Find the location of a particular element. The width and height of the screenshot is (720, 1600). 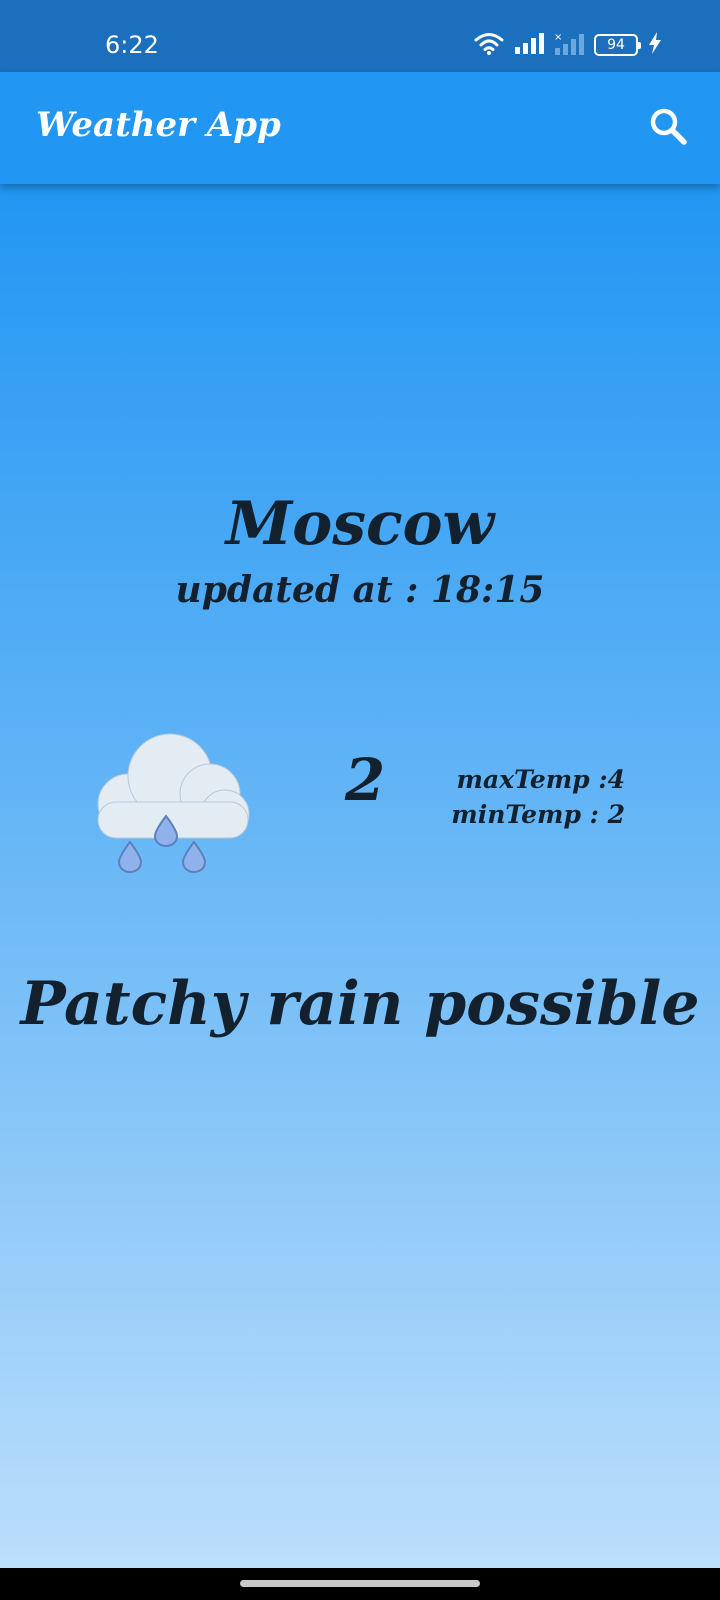

signal-no-service-icon: × is located at coordinates (569, 45).